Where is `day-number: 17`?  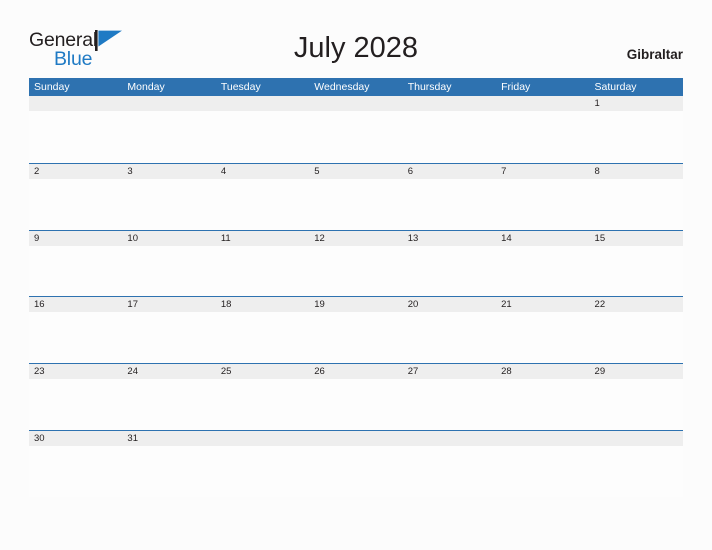
day-number: 17 is located at coordinates (168, 304).